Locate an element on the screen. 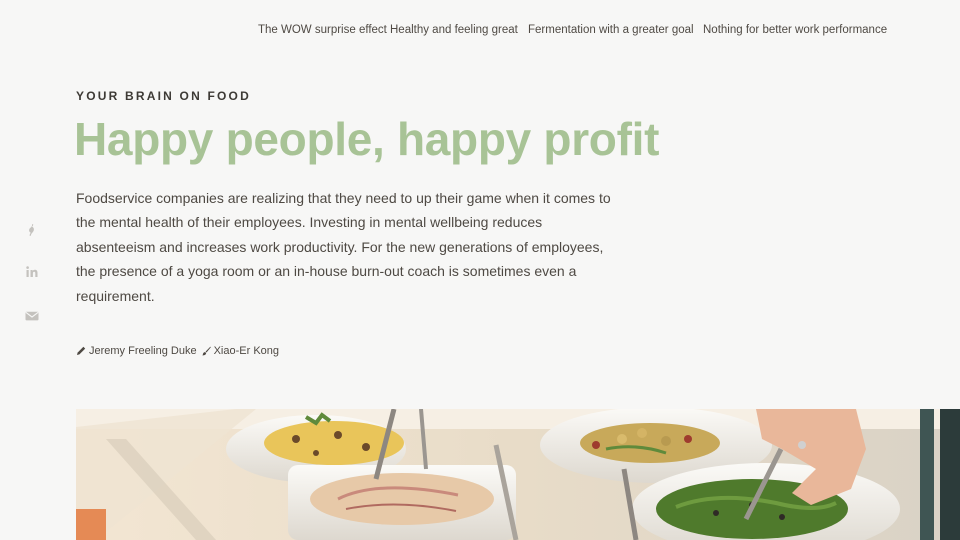 This screenshot has height=540, width=960. article-kicker: YOUR BRAIN ON FOOD is located at coordinates (163, 96).